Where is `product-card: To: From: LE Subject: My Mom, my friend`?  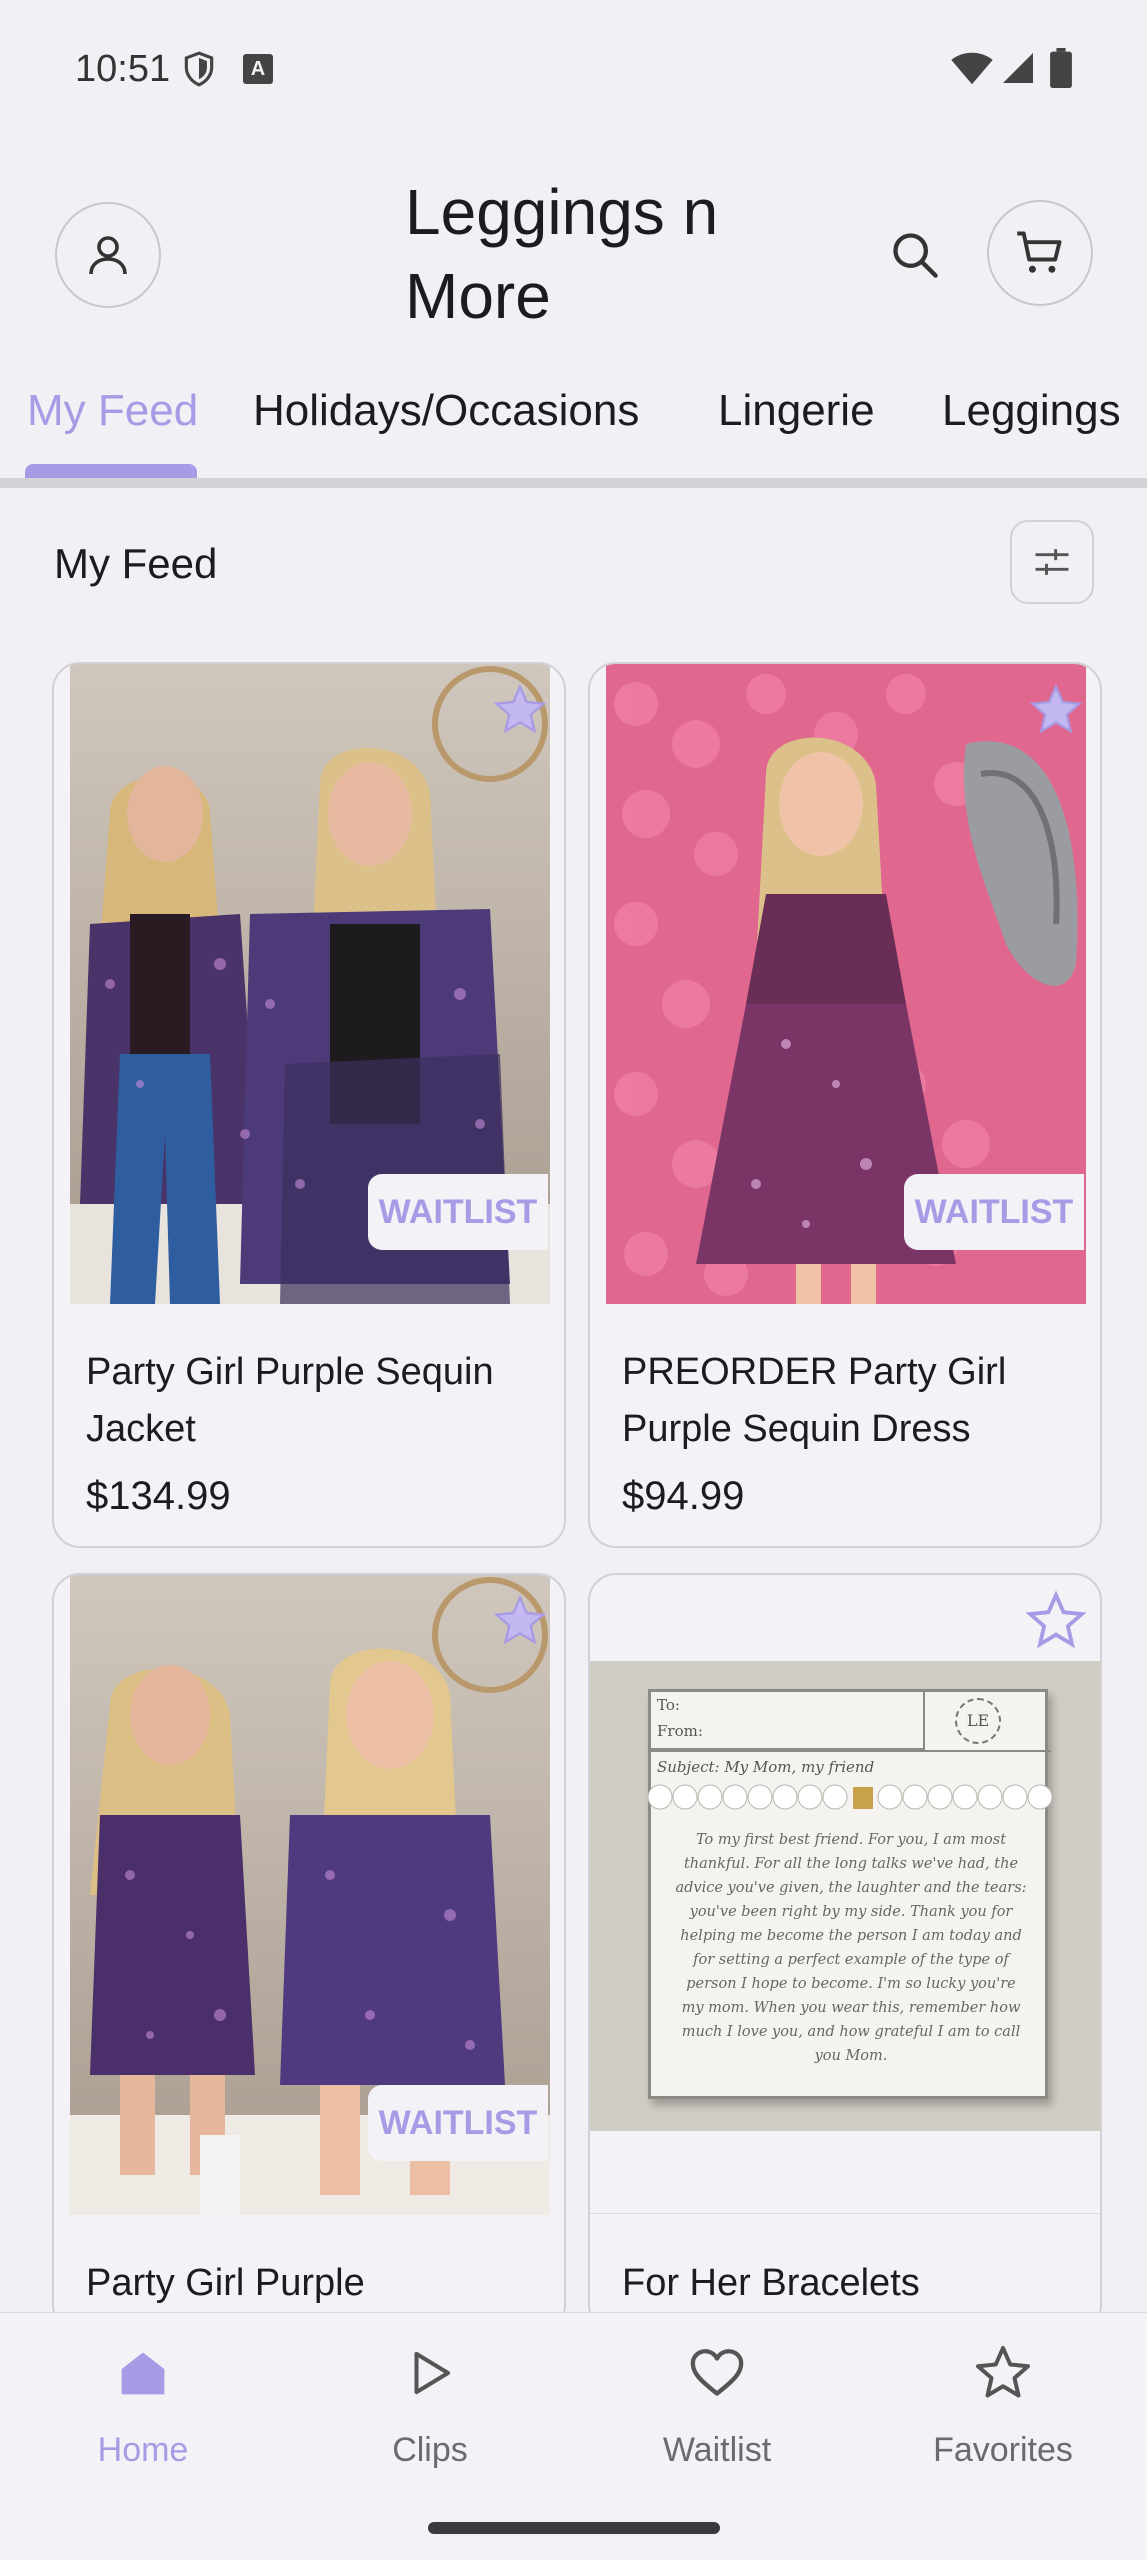
product-card: To: From: LE Subject: My Mom, my friend is located at coordinates (845, 1953).